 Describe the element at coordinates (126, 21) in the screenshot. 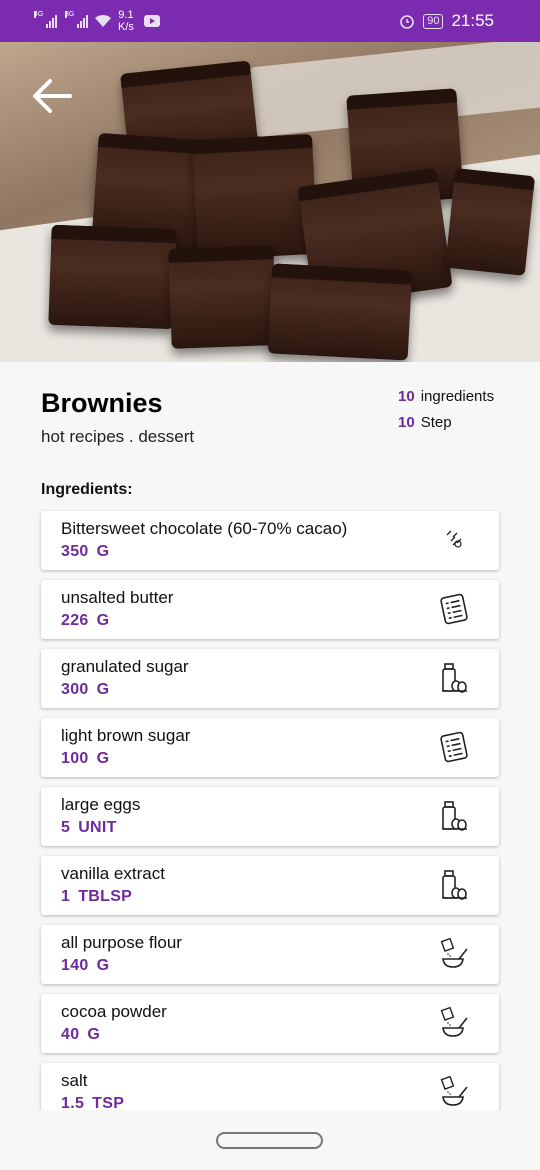

I see `network-speed: 9.1 K/s` at that location.